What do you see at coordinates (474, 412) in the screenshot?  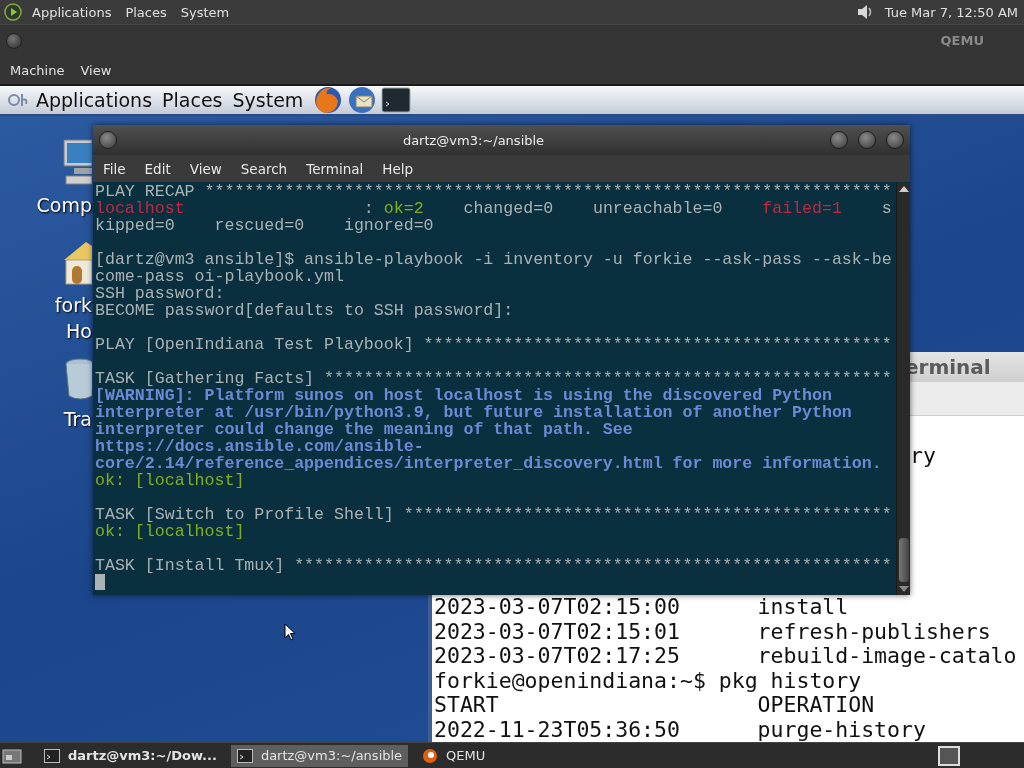 I see `terminal-line: interpreter at /usr/bin/python3.9, but future installation of another Python` at bounding box center [474, 412].